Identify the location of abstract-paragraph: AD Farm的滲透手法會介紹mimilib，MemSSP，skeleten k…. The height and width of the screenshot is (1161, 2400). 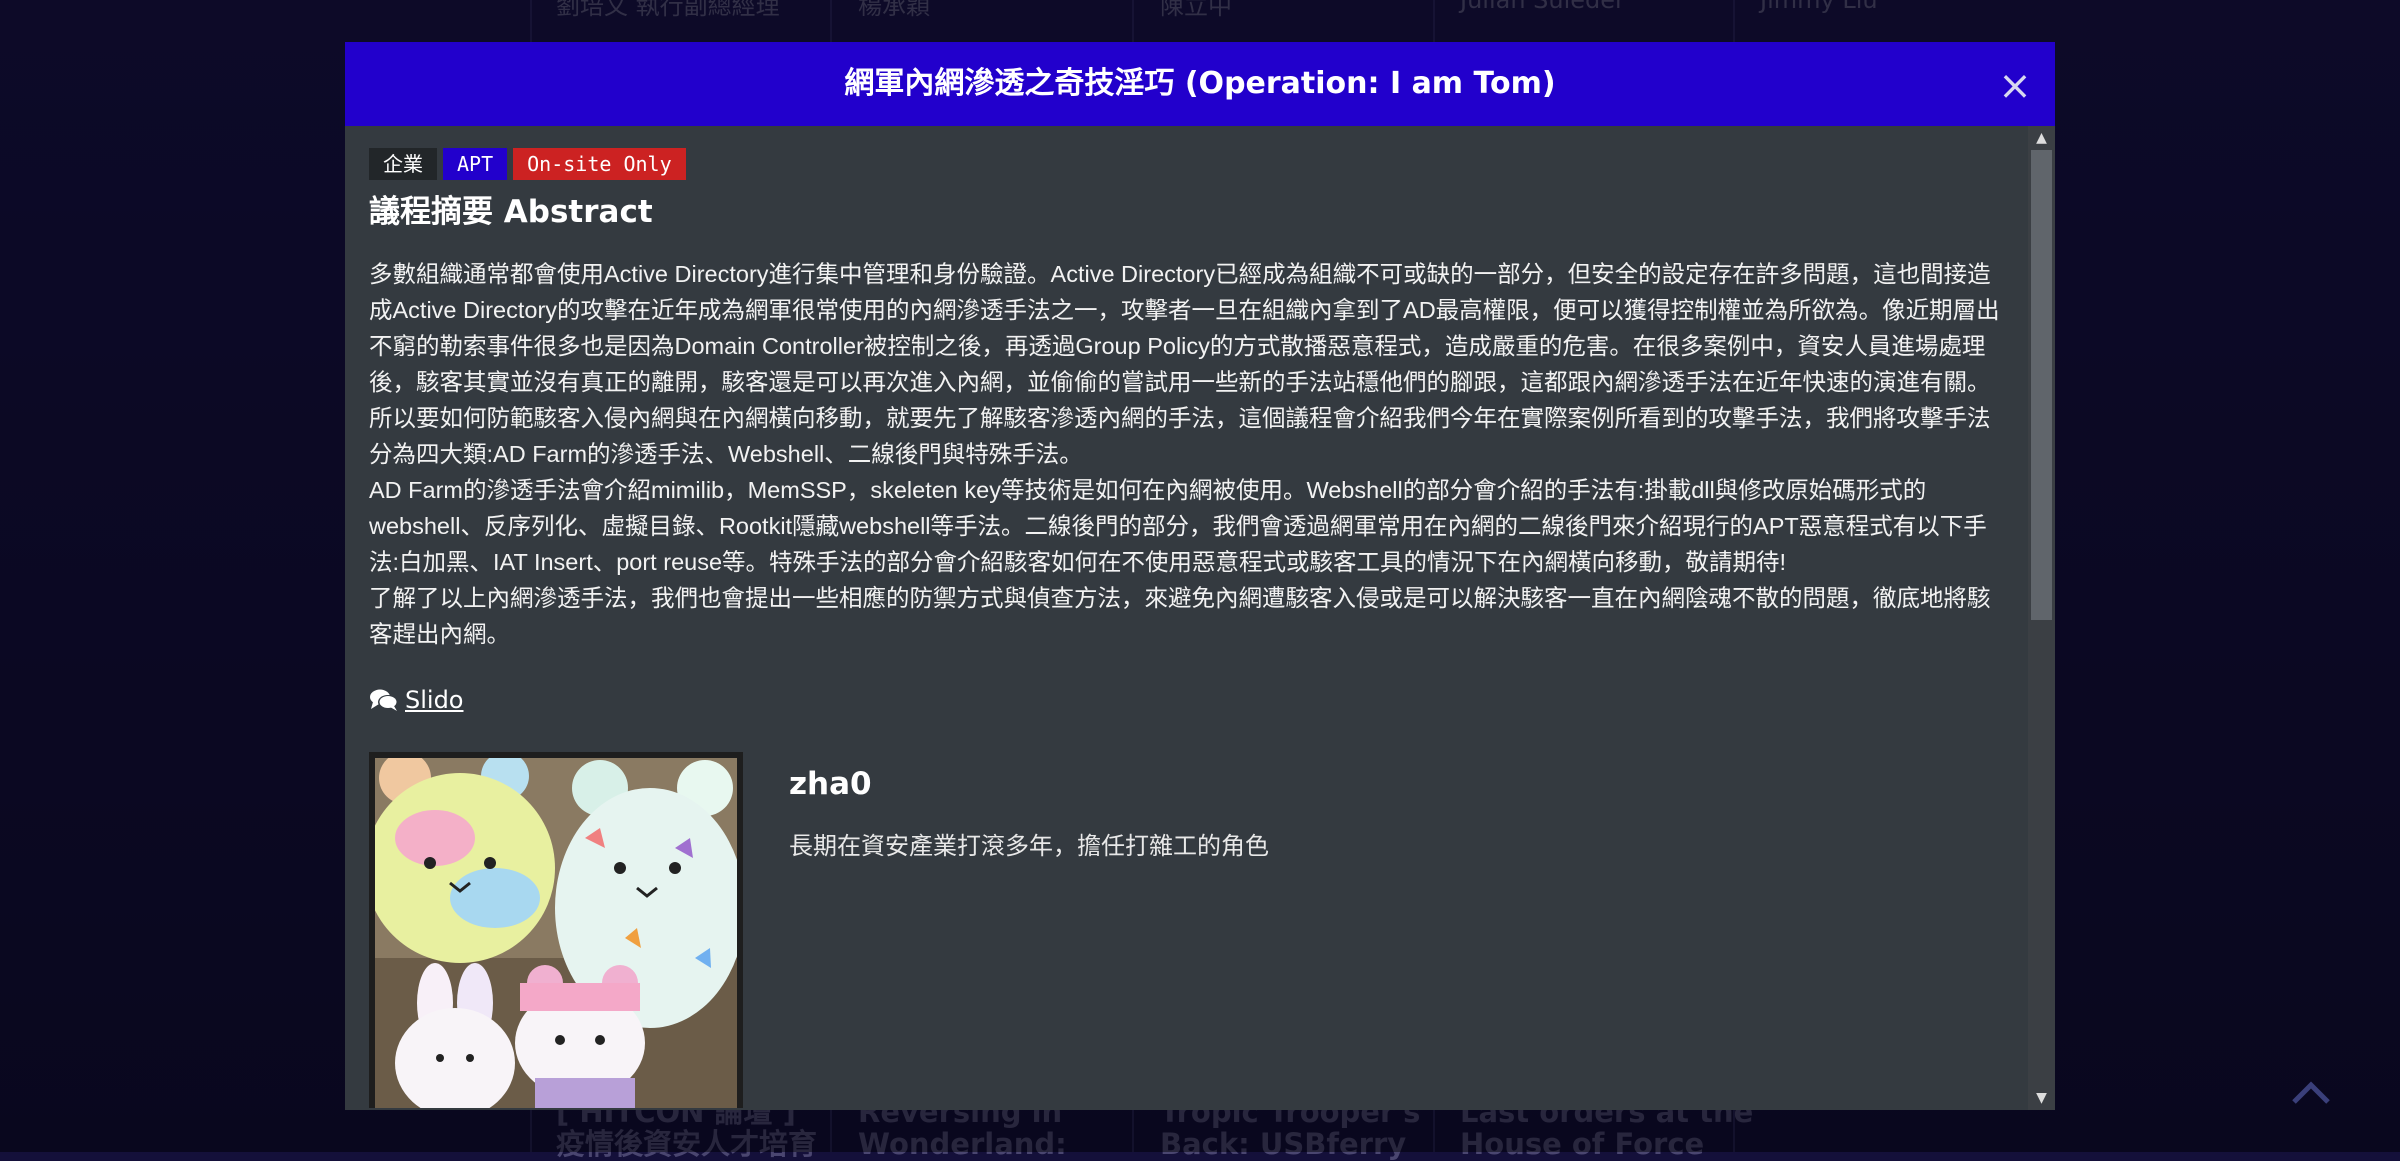
(1178, 526).